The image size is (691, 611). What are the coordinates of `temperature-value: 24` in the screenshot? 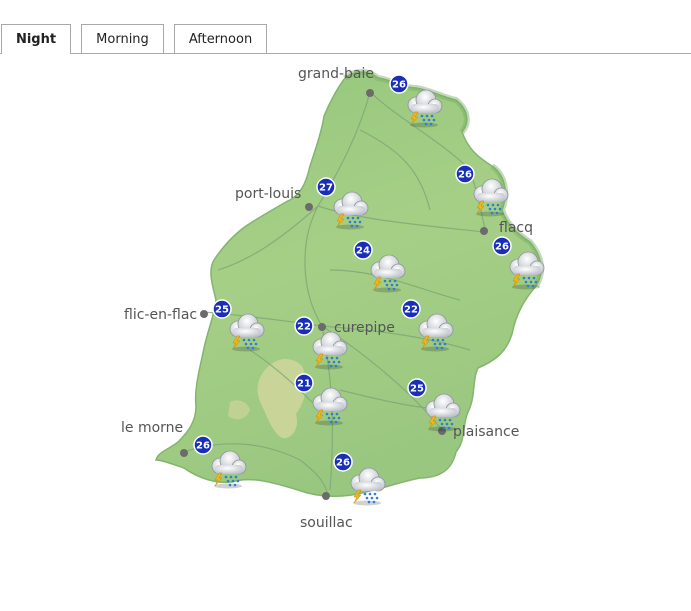 It's located at (363, 251).